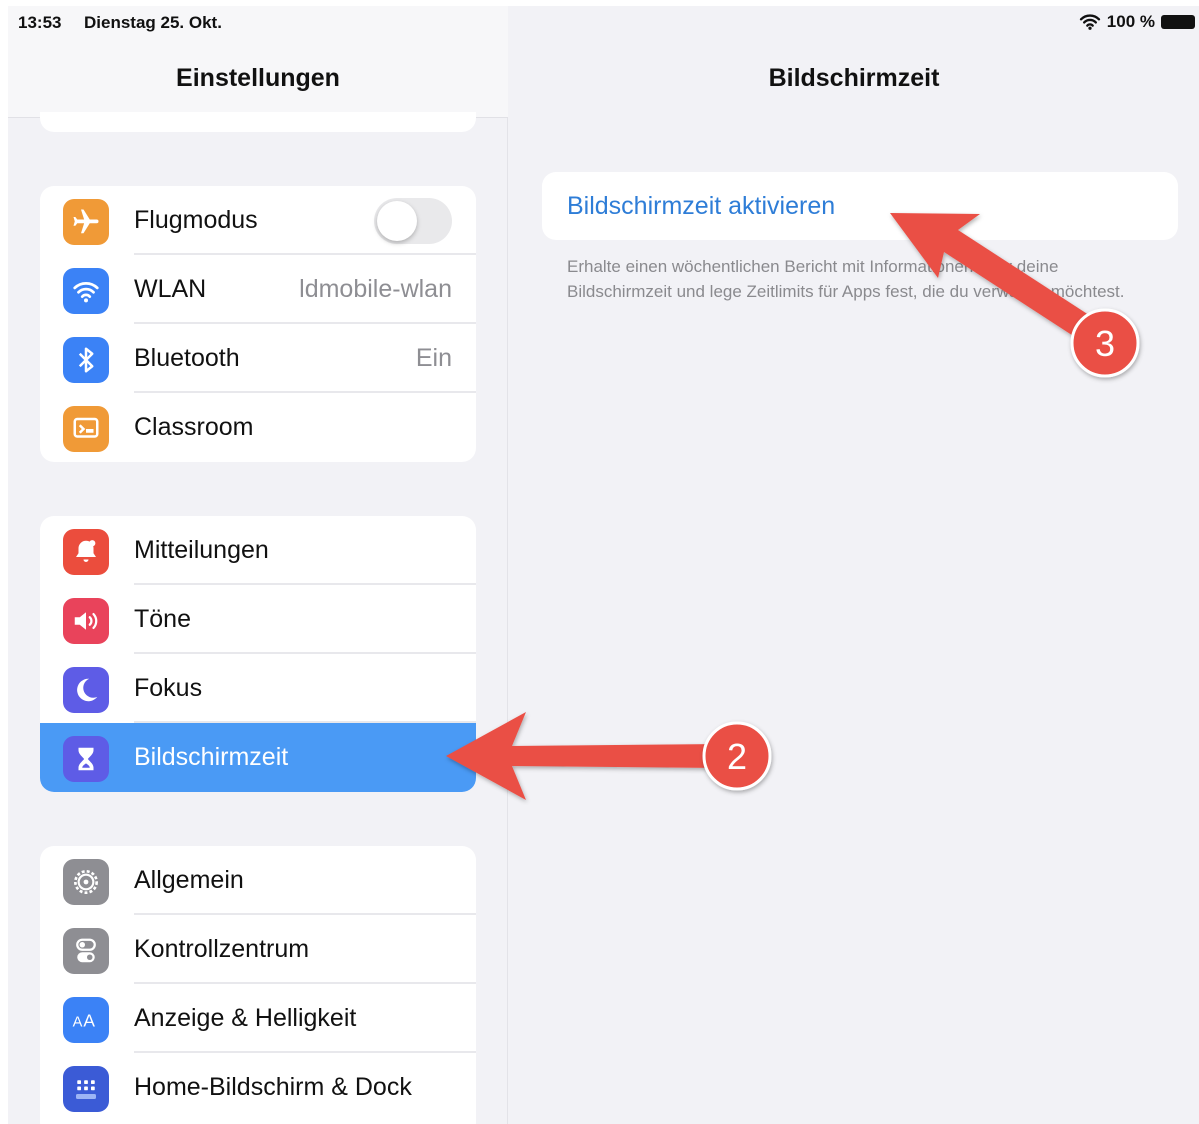 The height and width of the screenshot is (1124, 1199). I want to click on gear-icon, so click(86, 882).